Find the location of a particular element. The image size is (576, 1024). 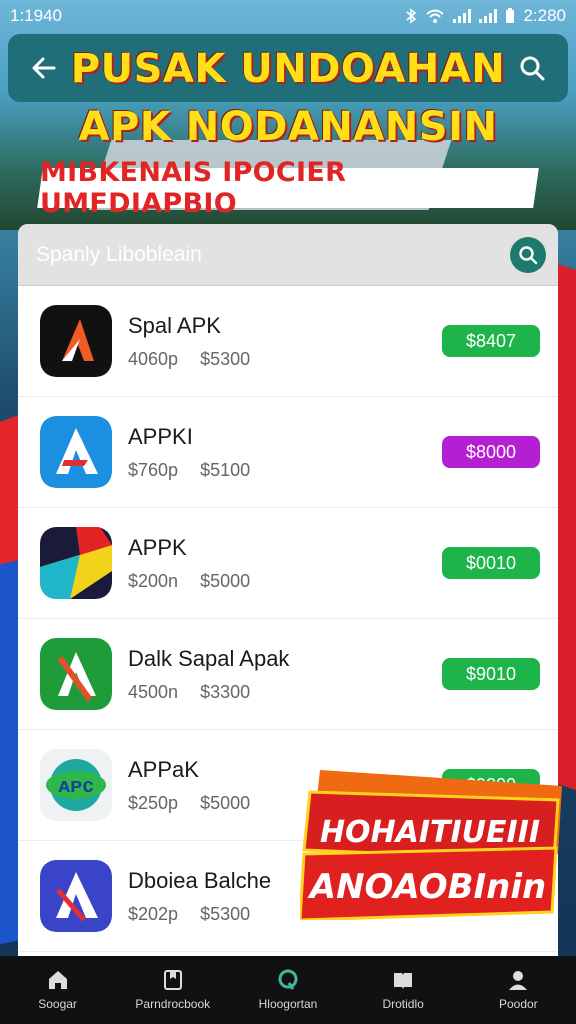

library-icon is located at coordinates (403, 981).